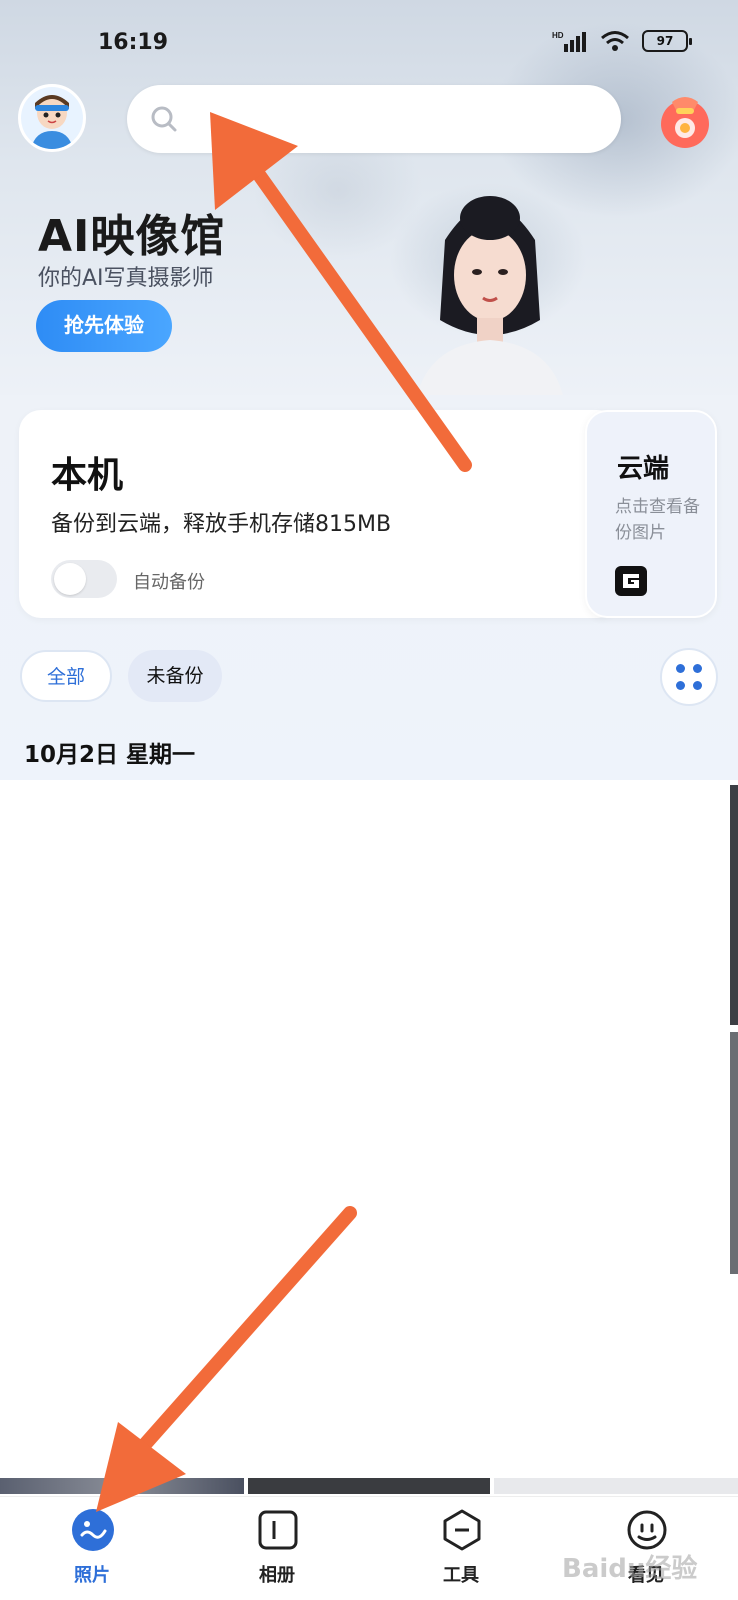 The height and width of the screenshot is (1600, 738). What do you see at coordinates (643, 469) in the screenshot?
I see `cloud-card-title: 云端` at bounding box center [643, 469].